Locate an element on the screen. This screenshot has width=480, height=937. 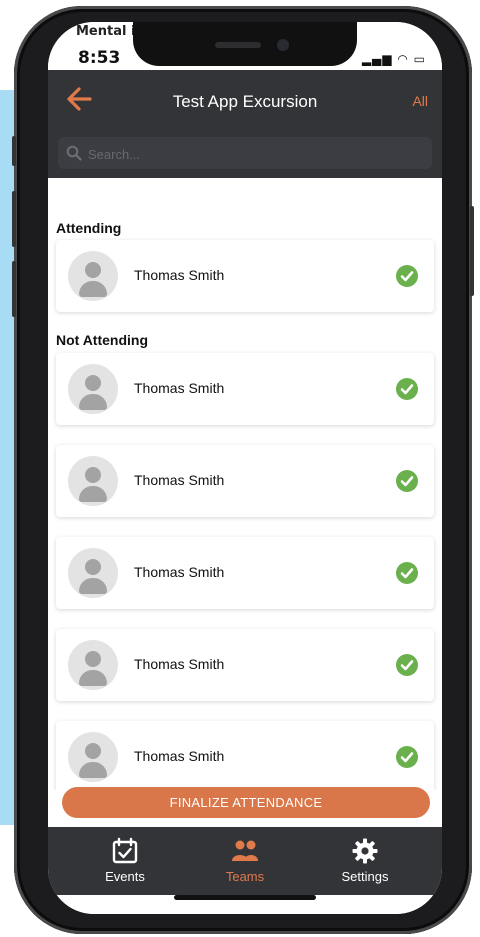
power-button is located at coordinates (472, 251).